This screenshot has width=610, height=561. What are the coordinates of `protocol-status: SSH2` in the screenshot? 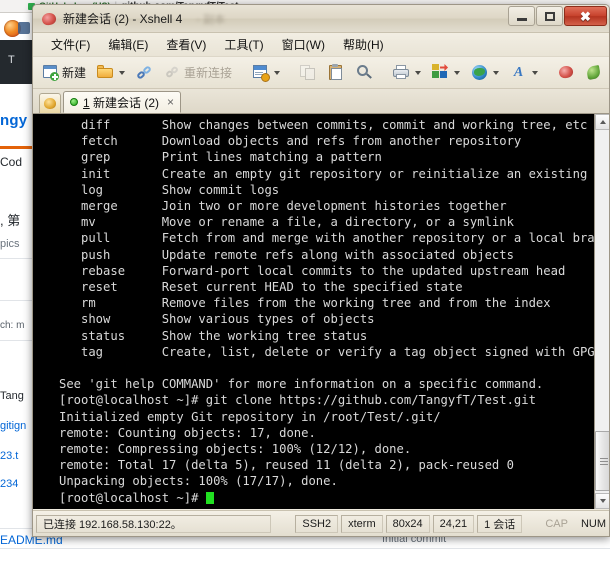 It's located at (317, 523).